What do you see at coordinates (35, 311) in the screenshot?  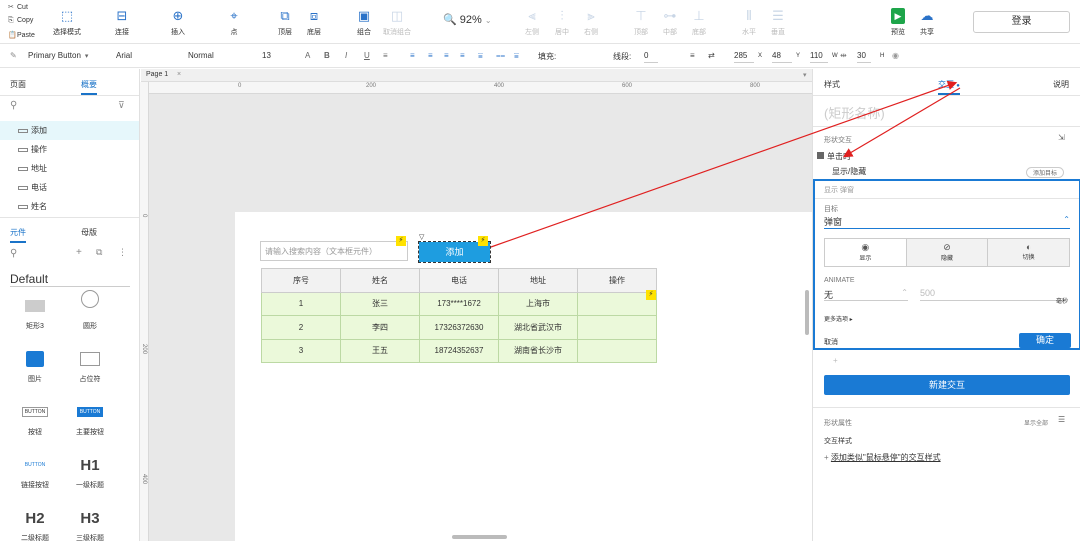 I see `widget-item: 矩形3` at bounding box center [35, 311].